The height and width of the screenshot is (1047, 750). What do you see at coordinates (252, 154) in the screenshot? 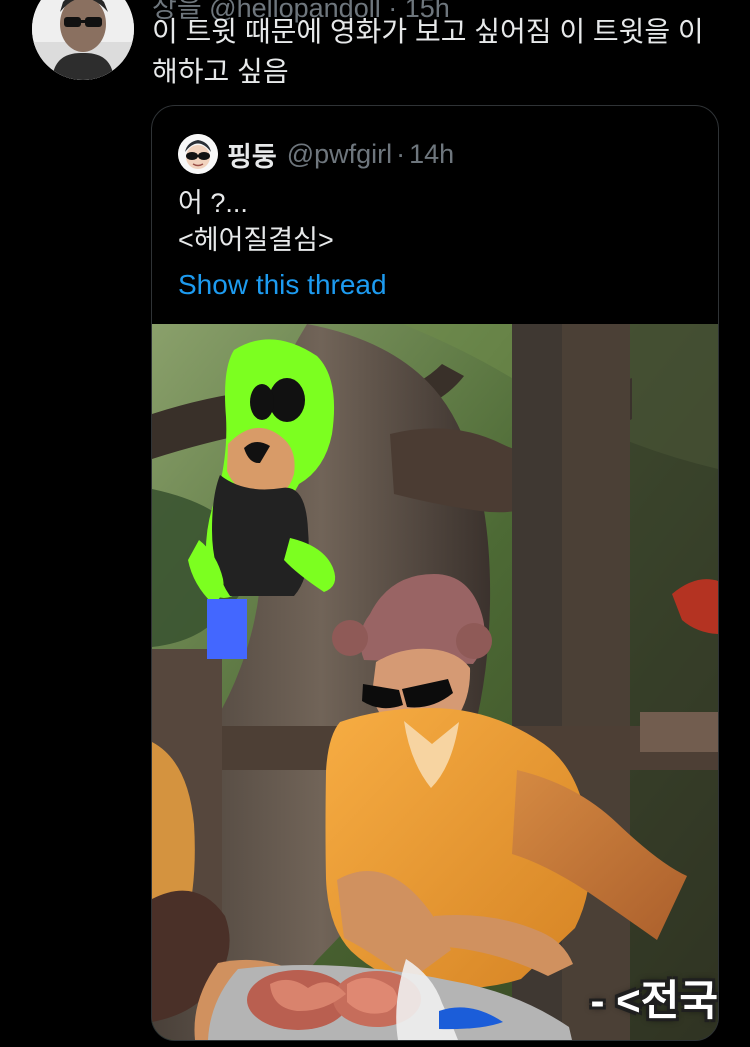
I see `quoted-author-name: 핑둥` at bounding box center [252, 154].